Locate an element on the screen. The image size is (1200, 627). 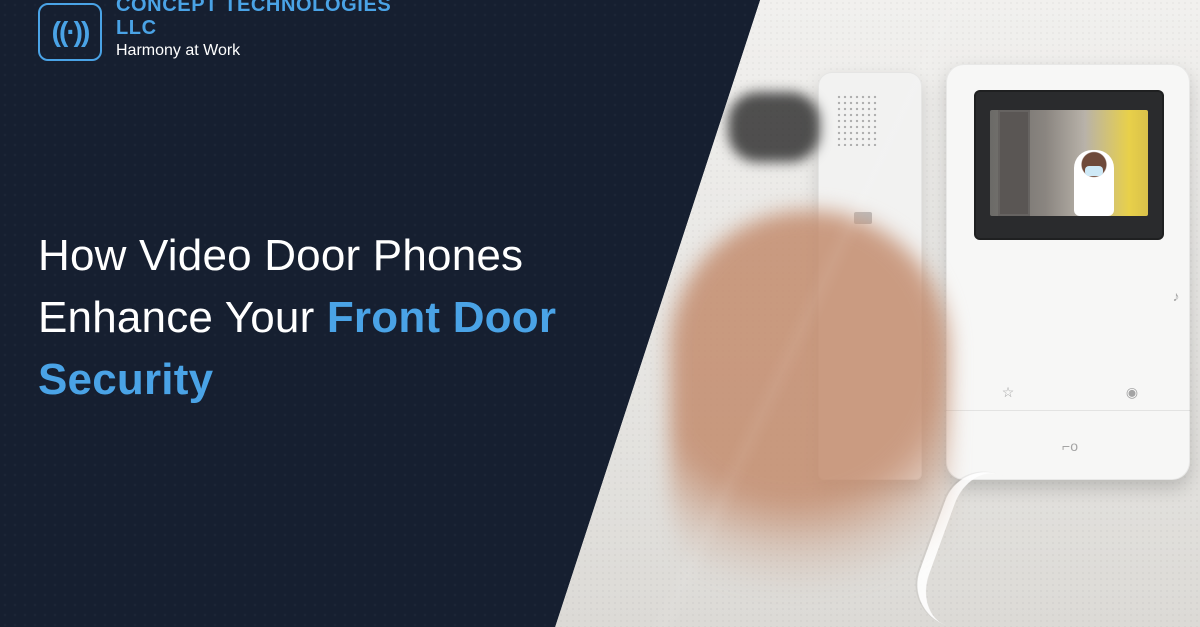
headline-line-2: Enhance Your Front Door is located at coordinates (318, 318).